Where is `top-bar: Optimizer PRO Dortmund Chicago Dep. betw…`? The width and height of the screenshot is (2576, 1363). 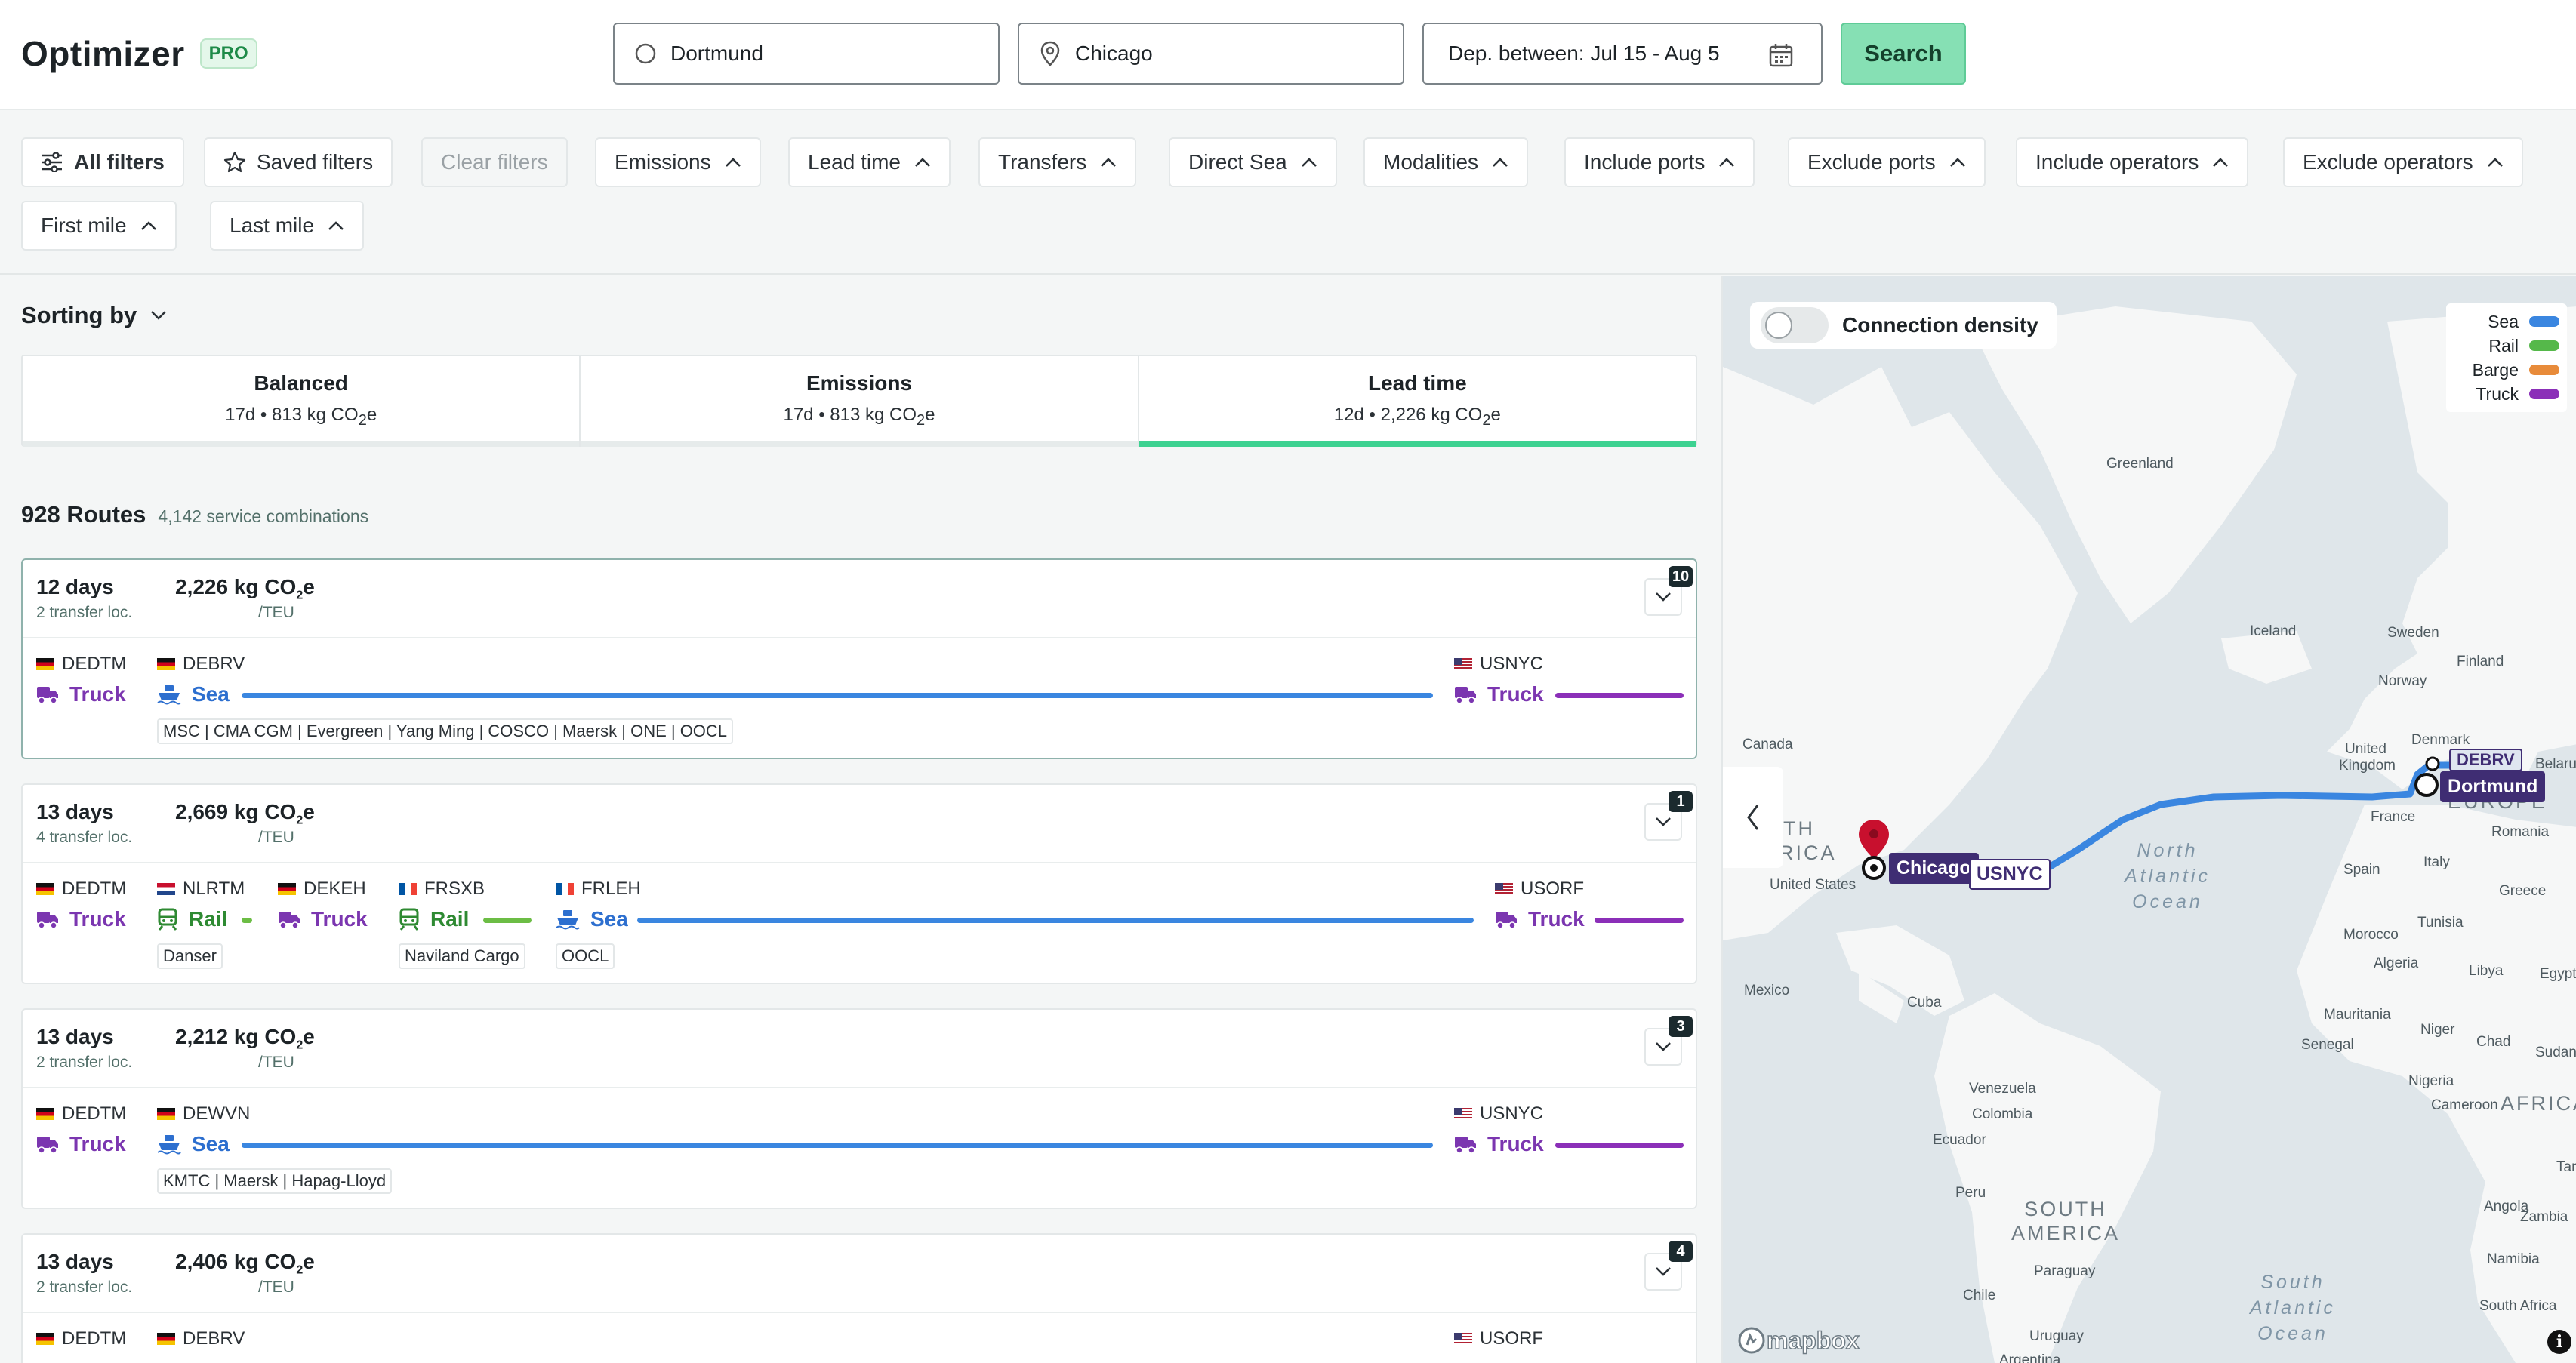
top-bar: Optimizer PRO Dortmund Chicago Dep. betw… is located at coordinates (1288, 55).